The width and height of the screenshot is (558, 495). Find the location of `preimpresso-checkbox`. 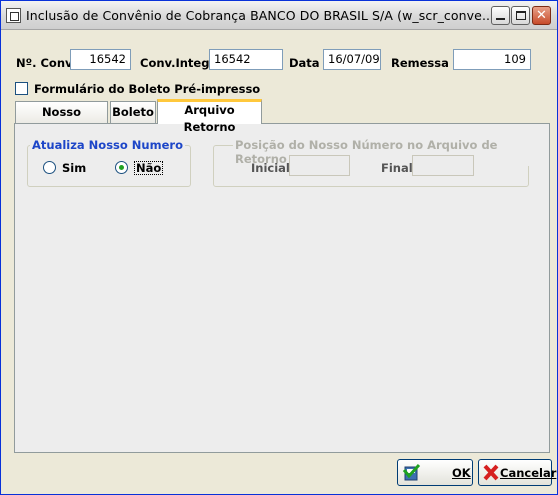

preimpresso-checkbox is located at coordinates (21, 88).